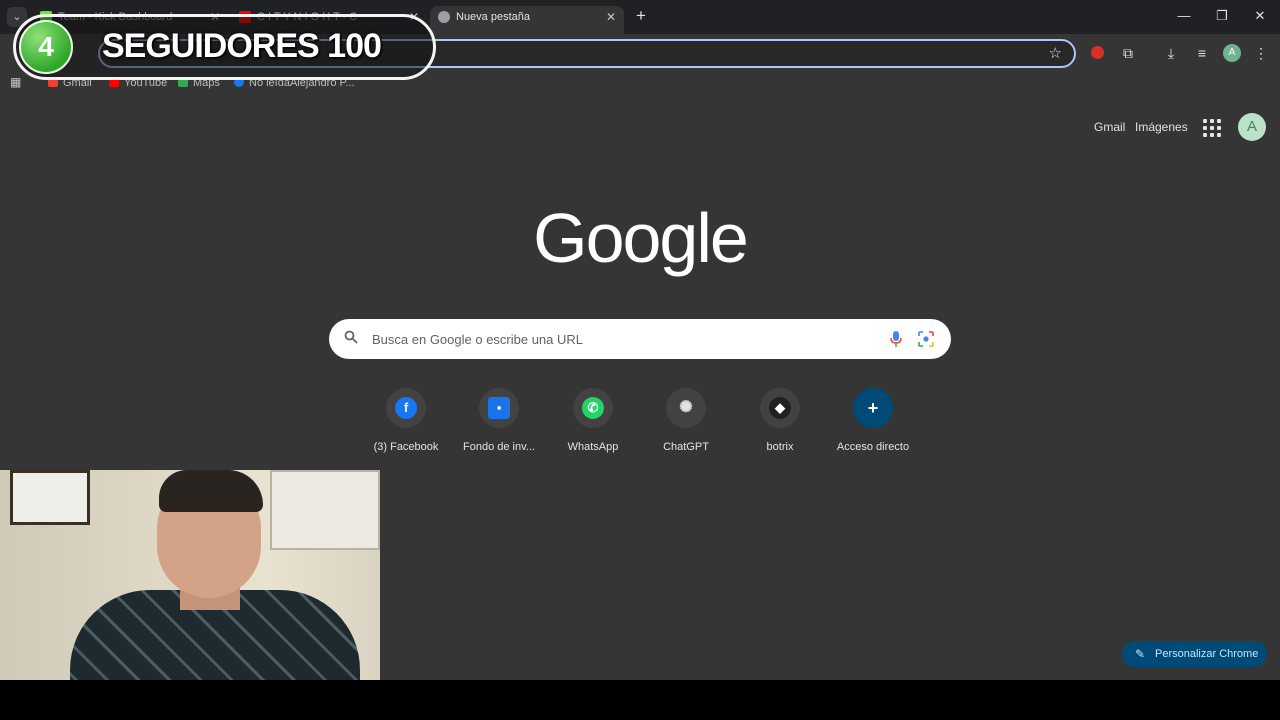 The height and width of the screenshot is (720, 1280). I want to click on google-apps-icon, so click(1212, 128).